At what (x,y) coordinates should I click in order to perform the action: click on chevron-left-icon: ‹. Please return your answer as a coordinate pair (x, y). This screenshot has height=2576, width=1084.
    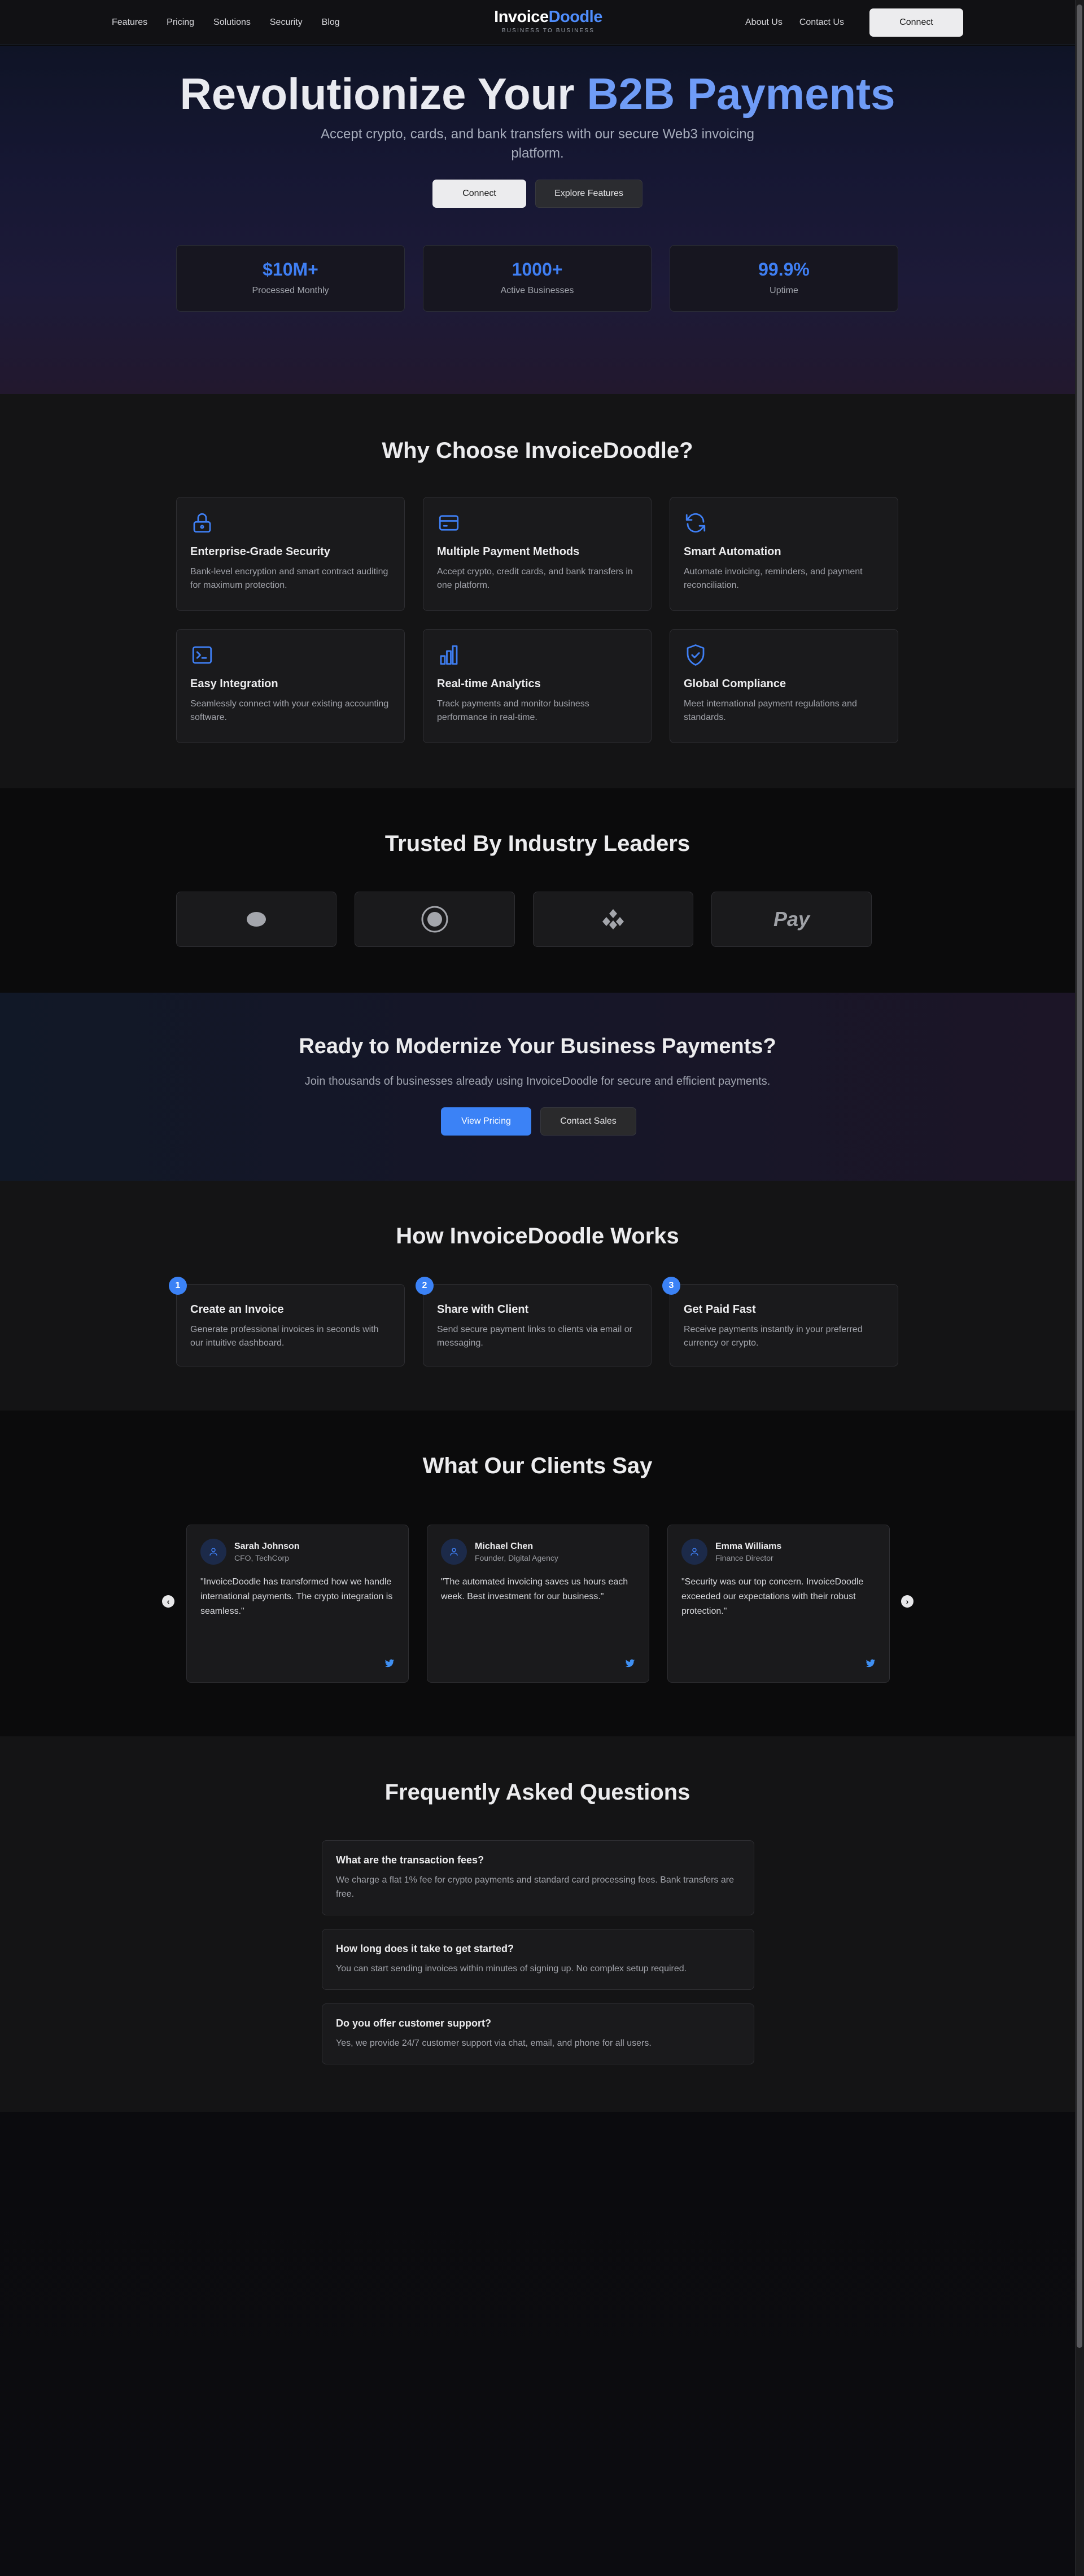
    Looking at the image, I should click on (168, 1602).